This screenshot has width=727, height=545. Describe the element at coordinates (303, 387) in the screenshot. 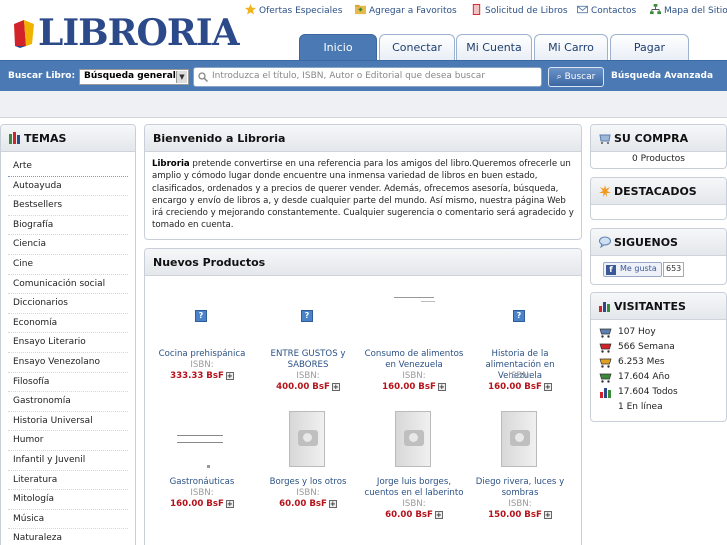

I see `price-value: 400.00 BsF` at that location.